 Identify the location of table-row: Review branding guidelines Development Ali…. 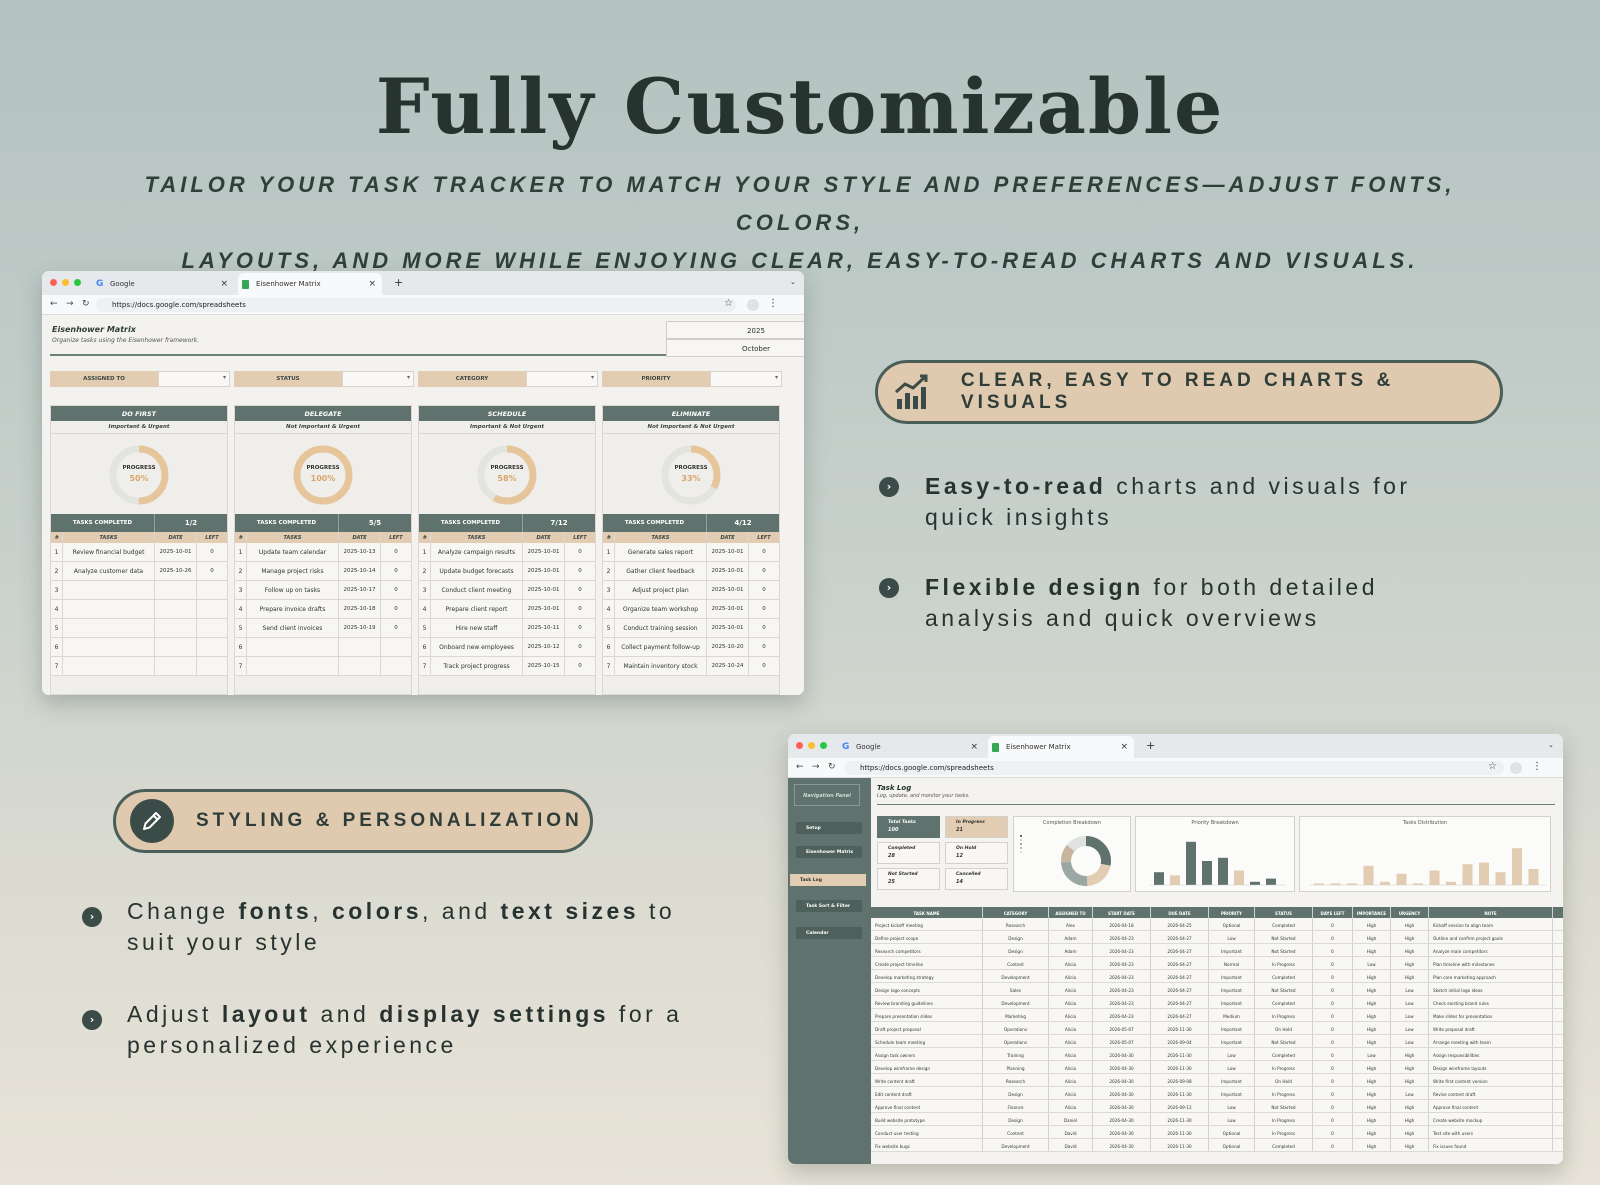
(1217, 1002).